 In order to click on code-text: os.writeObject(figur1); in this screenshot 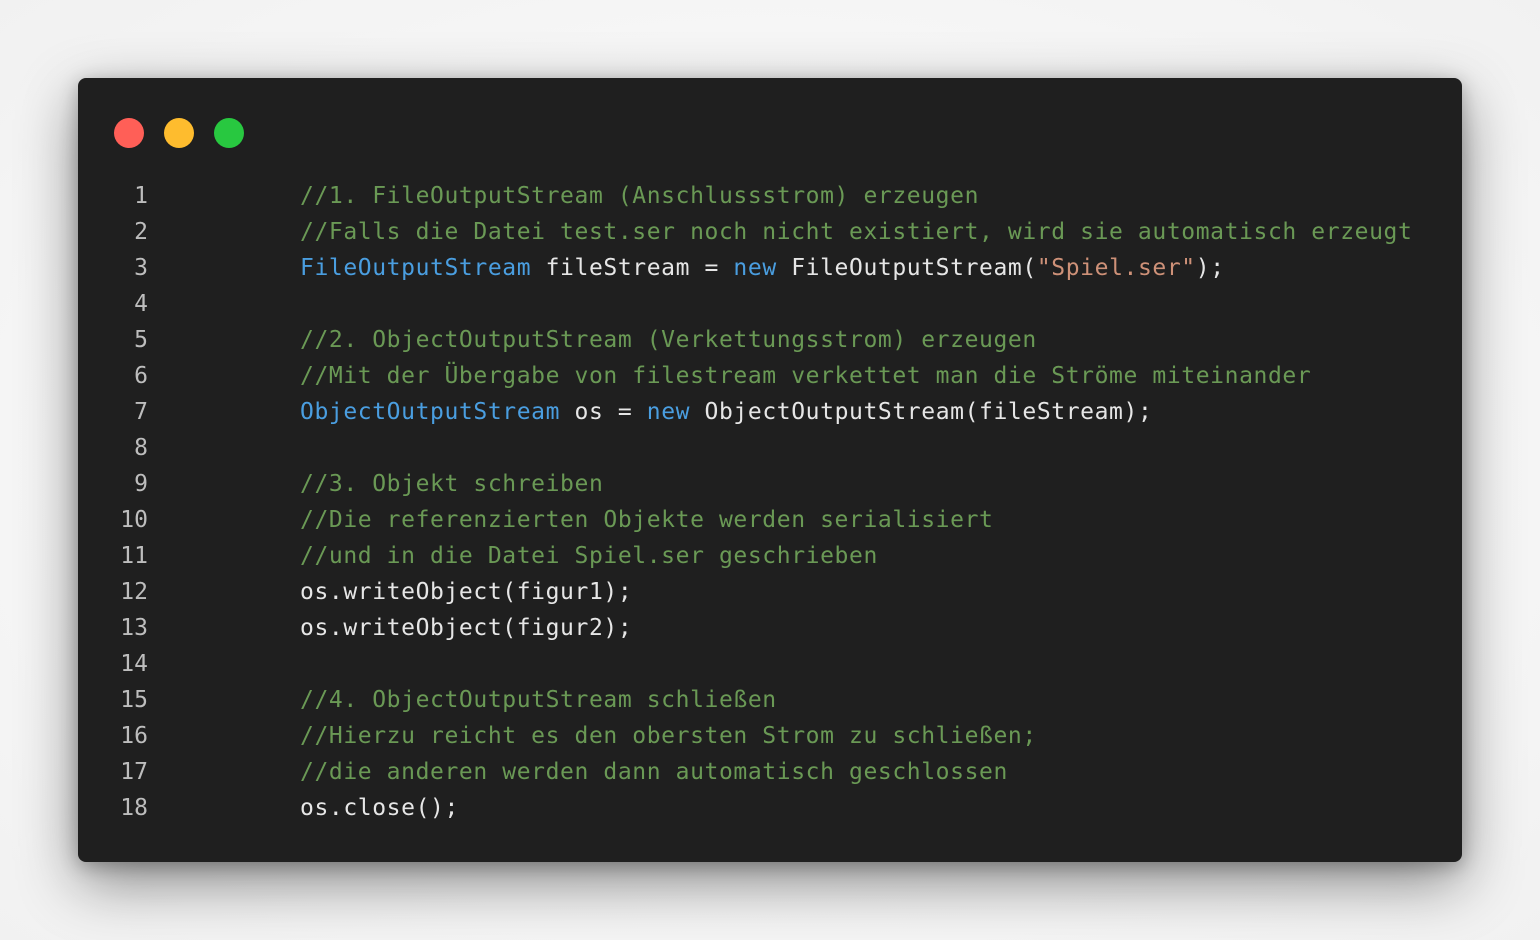, I will do `click(466, 592)`.